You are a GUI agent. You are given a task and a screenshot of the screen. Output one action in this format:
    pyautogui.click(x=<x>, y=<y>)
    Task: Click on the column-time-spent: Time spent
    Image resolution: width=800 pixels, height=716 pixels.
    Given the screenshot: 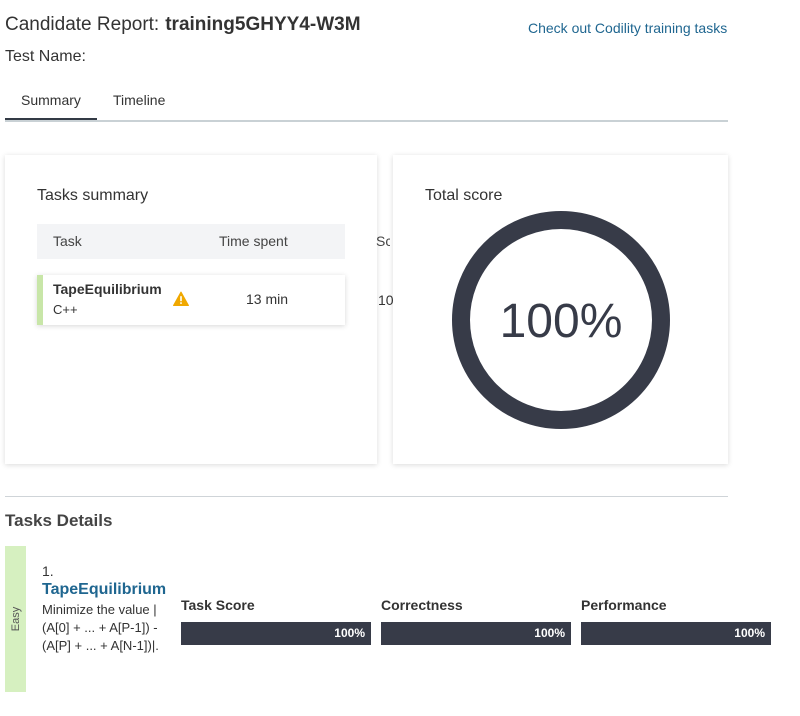 What is the action you would take?
    pyautogui.click(x=253, y=241)
    